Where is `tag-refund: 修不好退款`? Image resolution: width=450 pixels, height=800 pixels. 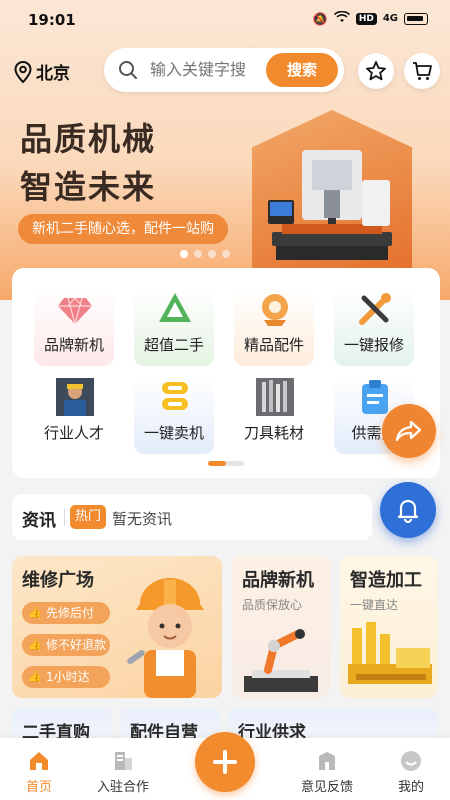 tag-refund: 修不好退款 is located at coordinates (66, 645).